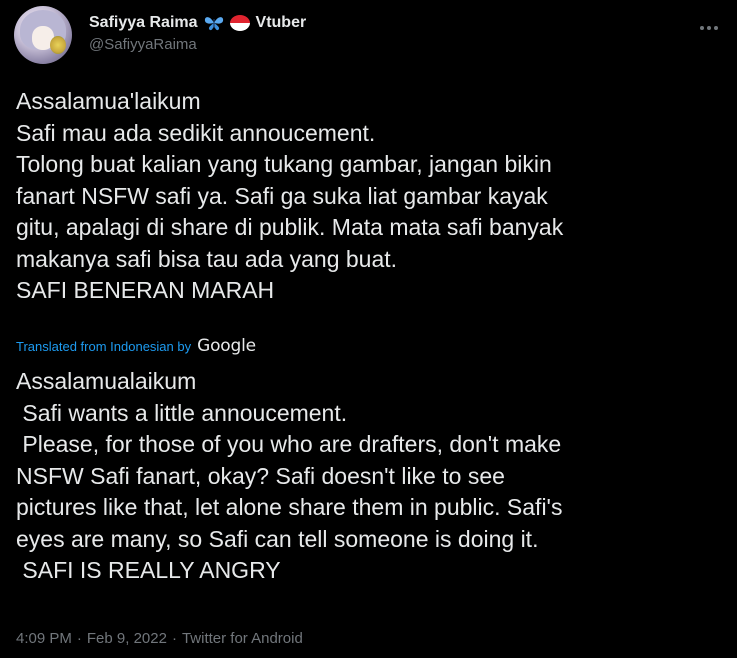  I want to click on user-handle: @SafiyyaRaima, so click(197, 44).